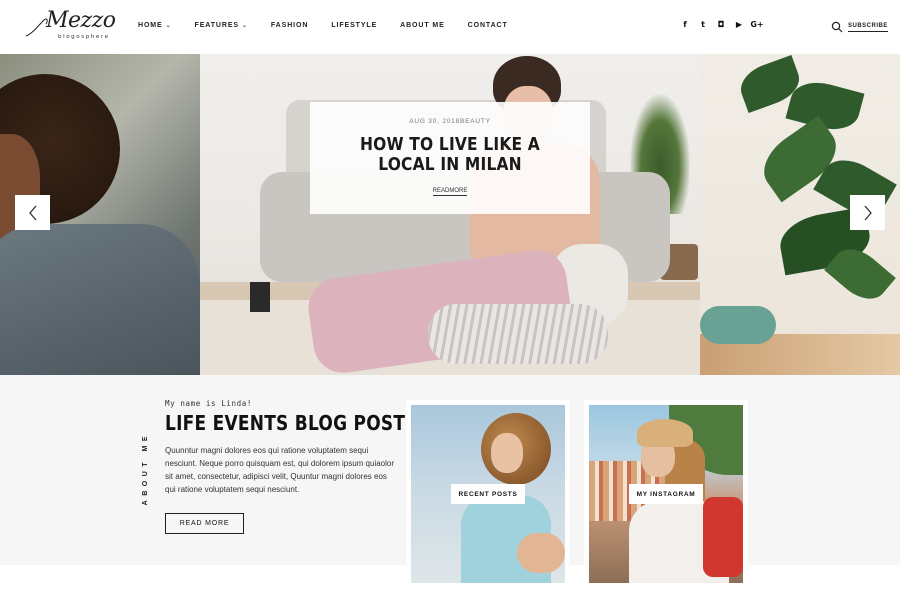 This screenshot has width=900, height=600. Describe the element at coordinates (208, 403) in the screenshot. I see `about-kicker: My name is Linda!` at that location.